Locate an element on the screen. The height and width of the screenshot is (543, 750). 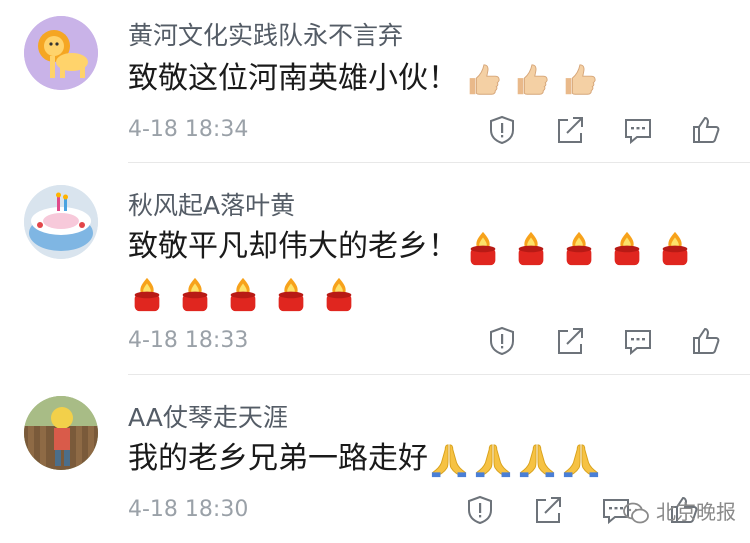
comment-username: 秋风起A落叶黄 is located at coordinates (211, 204).